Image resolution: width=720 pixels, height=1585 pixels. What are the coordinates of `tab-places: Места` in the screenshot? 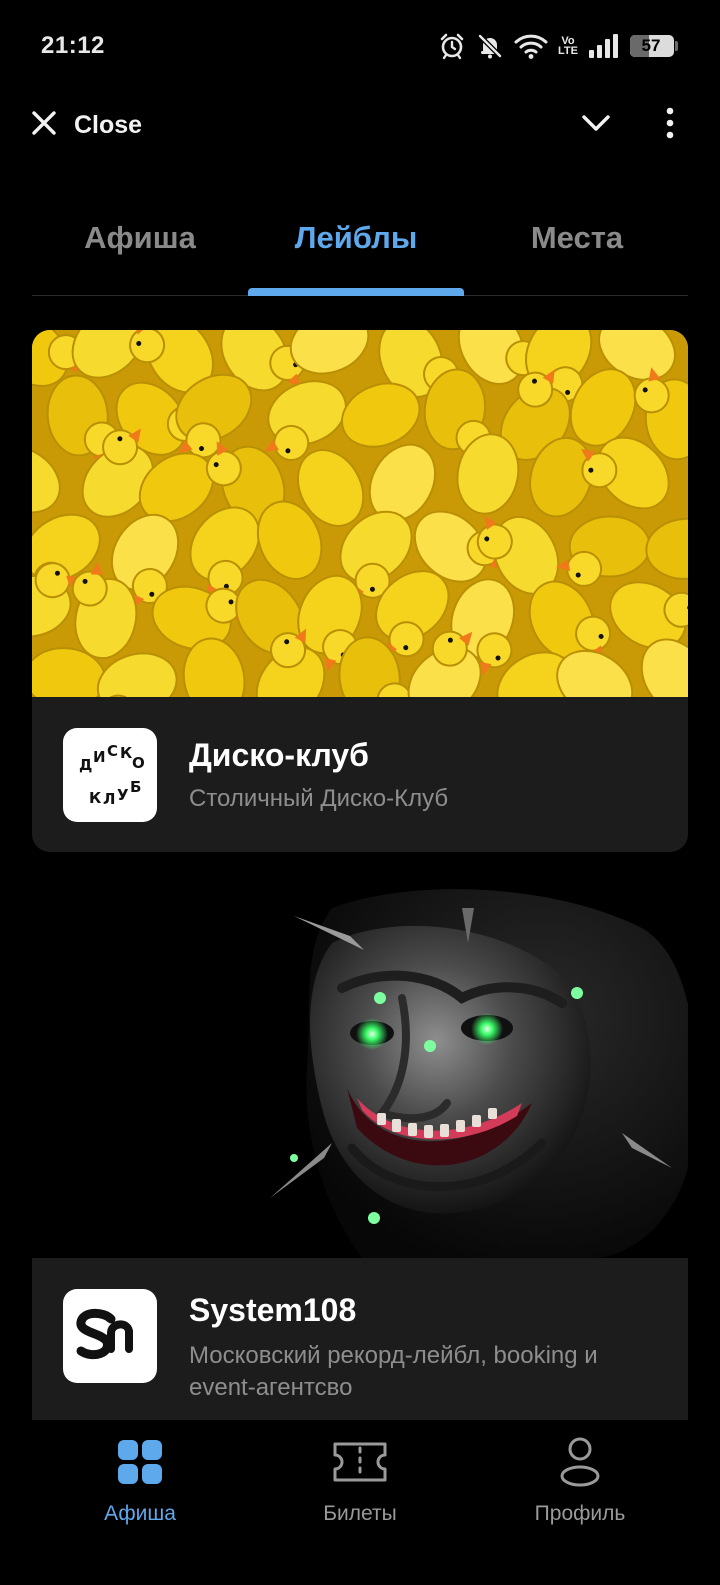 It's located at (577, 238).